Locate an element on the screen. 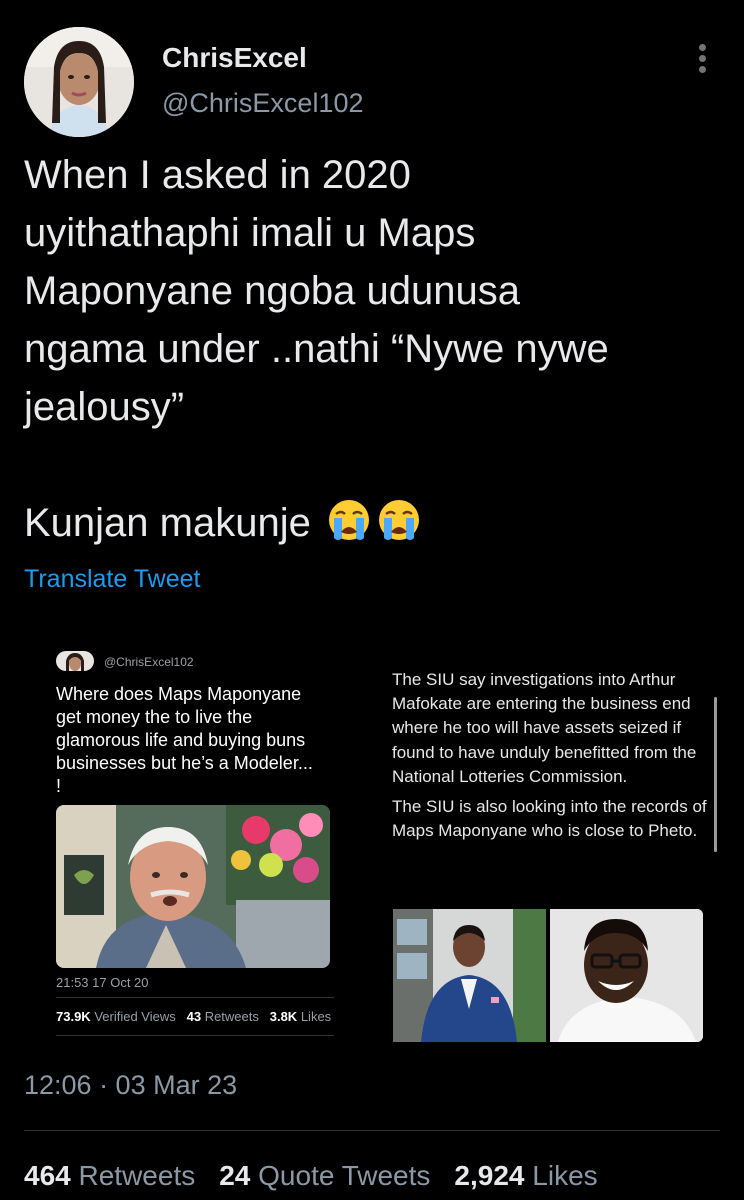 The width and height of the screenshot is (744, 1200). embedded-likes-count: 3.8K is located at coordinates (283, 1016).